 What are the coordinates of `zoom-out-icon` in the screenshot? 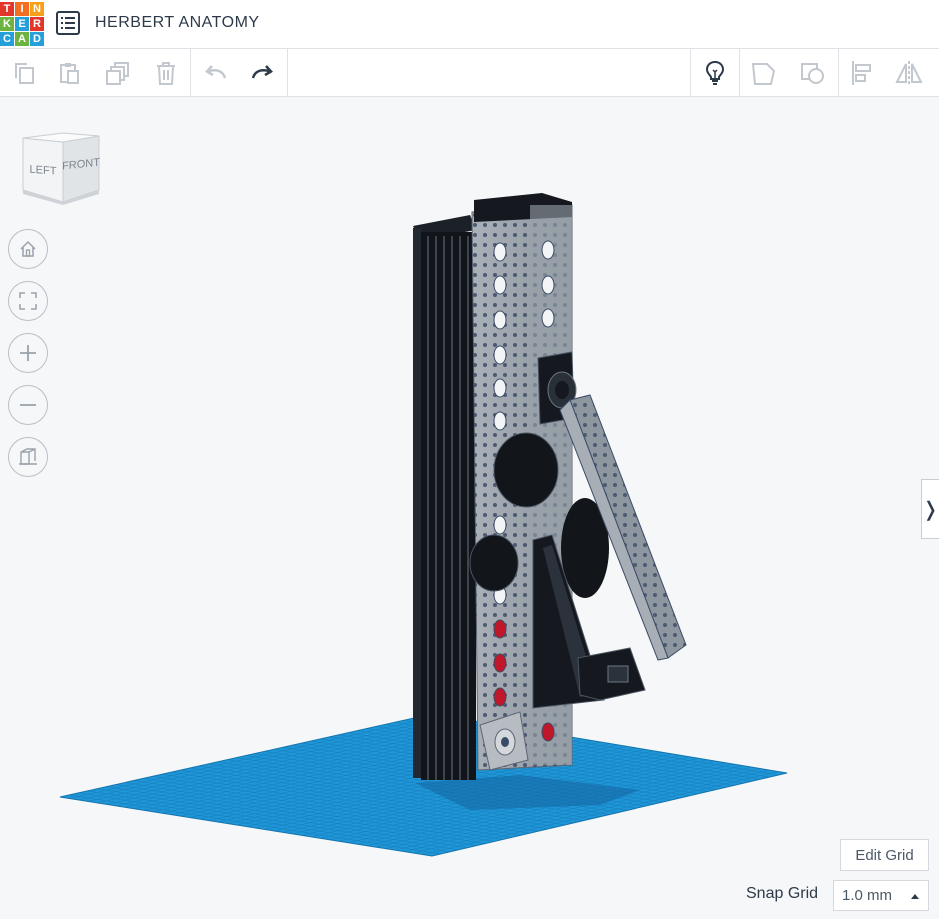 It's located at (28, 405).